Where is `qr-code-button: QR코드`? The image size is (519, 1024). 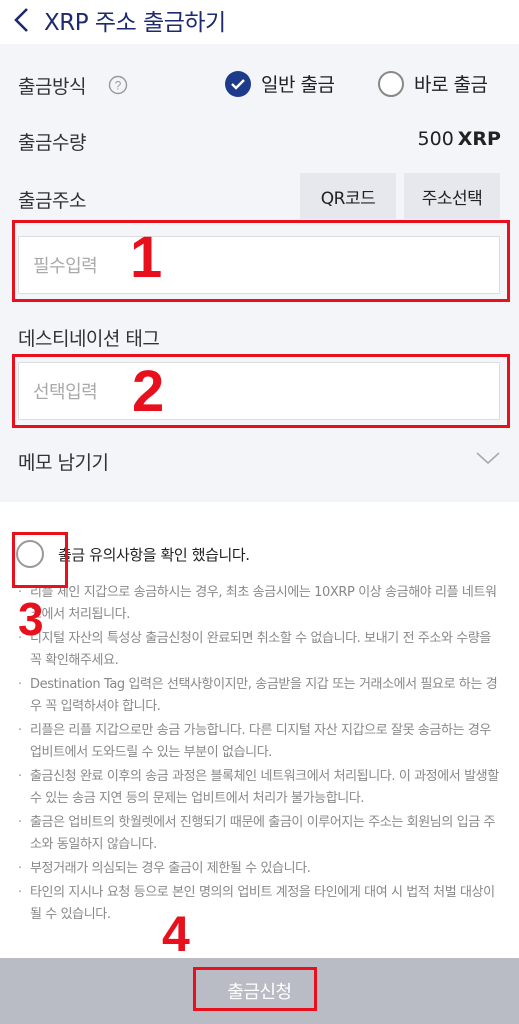 qr-code-button: QR코드 is located at coordinates (348, 196).